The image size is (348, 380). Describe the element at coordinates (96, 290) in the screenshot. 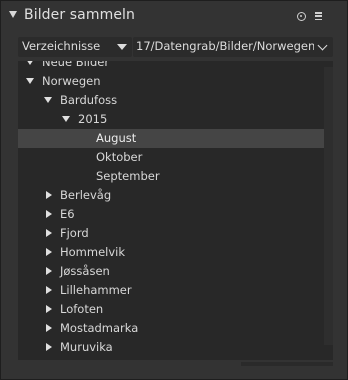

I see `tree-row-label: Lillehammer` at that location.